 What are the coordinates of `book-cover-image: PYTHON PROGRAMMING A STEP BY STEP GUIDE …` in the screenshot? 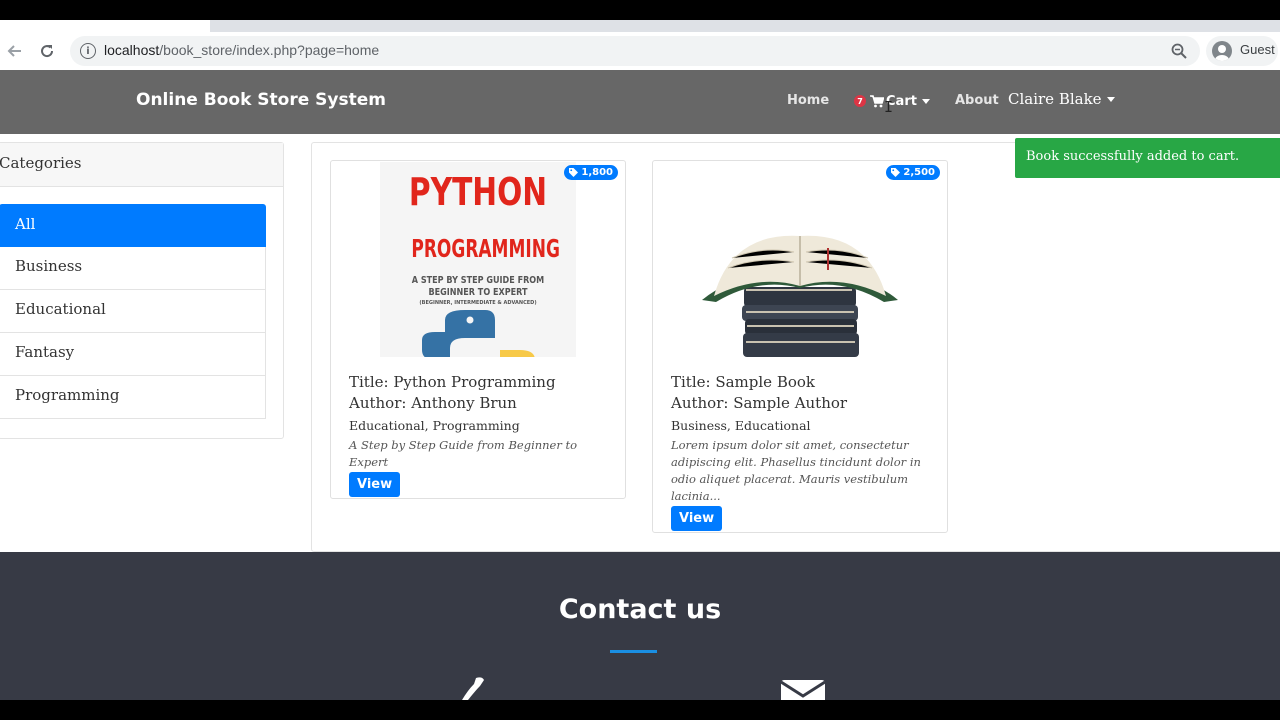 It's located at (478, 259).